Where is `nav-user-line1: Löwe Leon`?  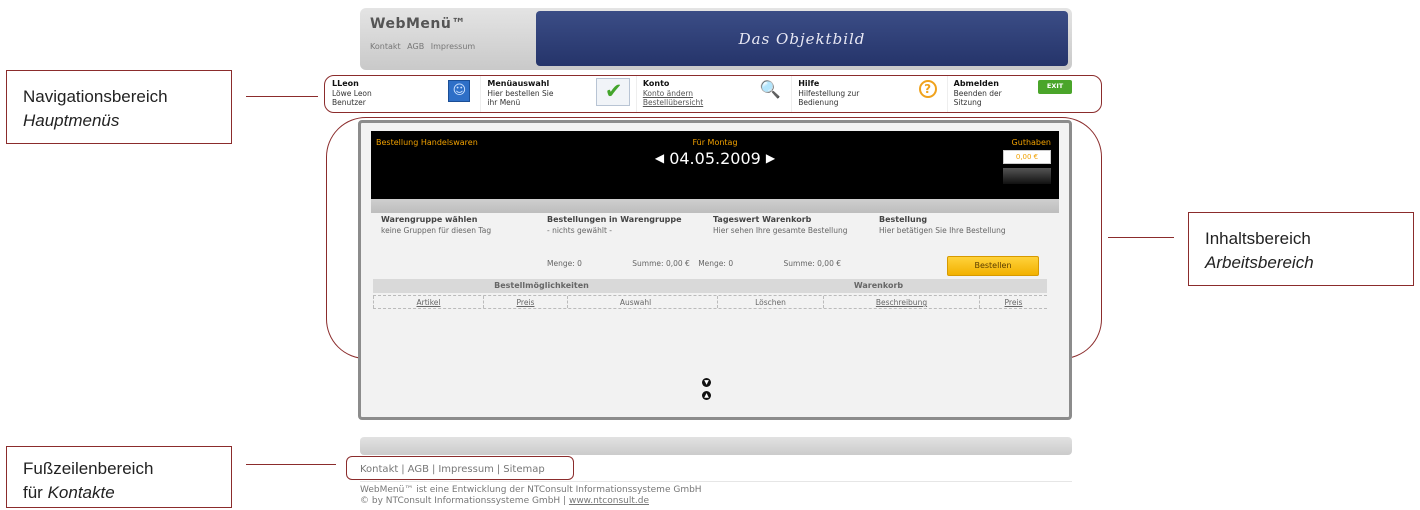
nav-user-line1: Löwe Leon is located at coordinates (352, 93).